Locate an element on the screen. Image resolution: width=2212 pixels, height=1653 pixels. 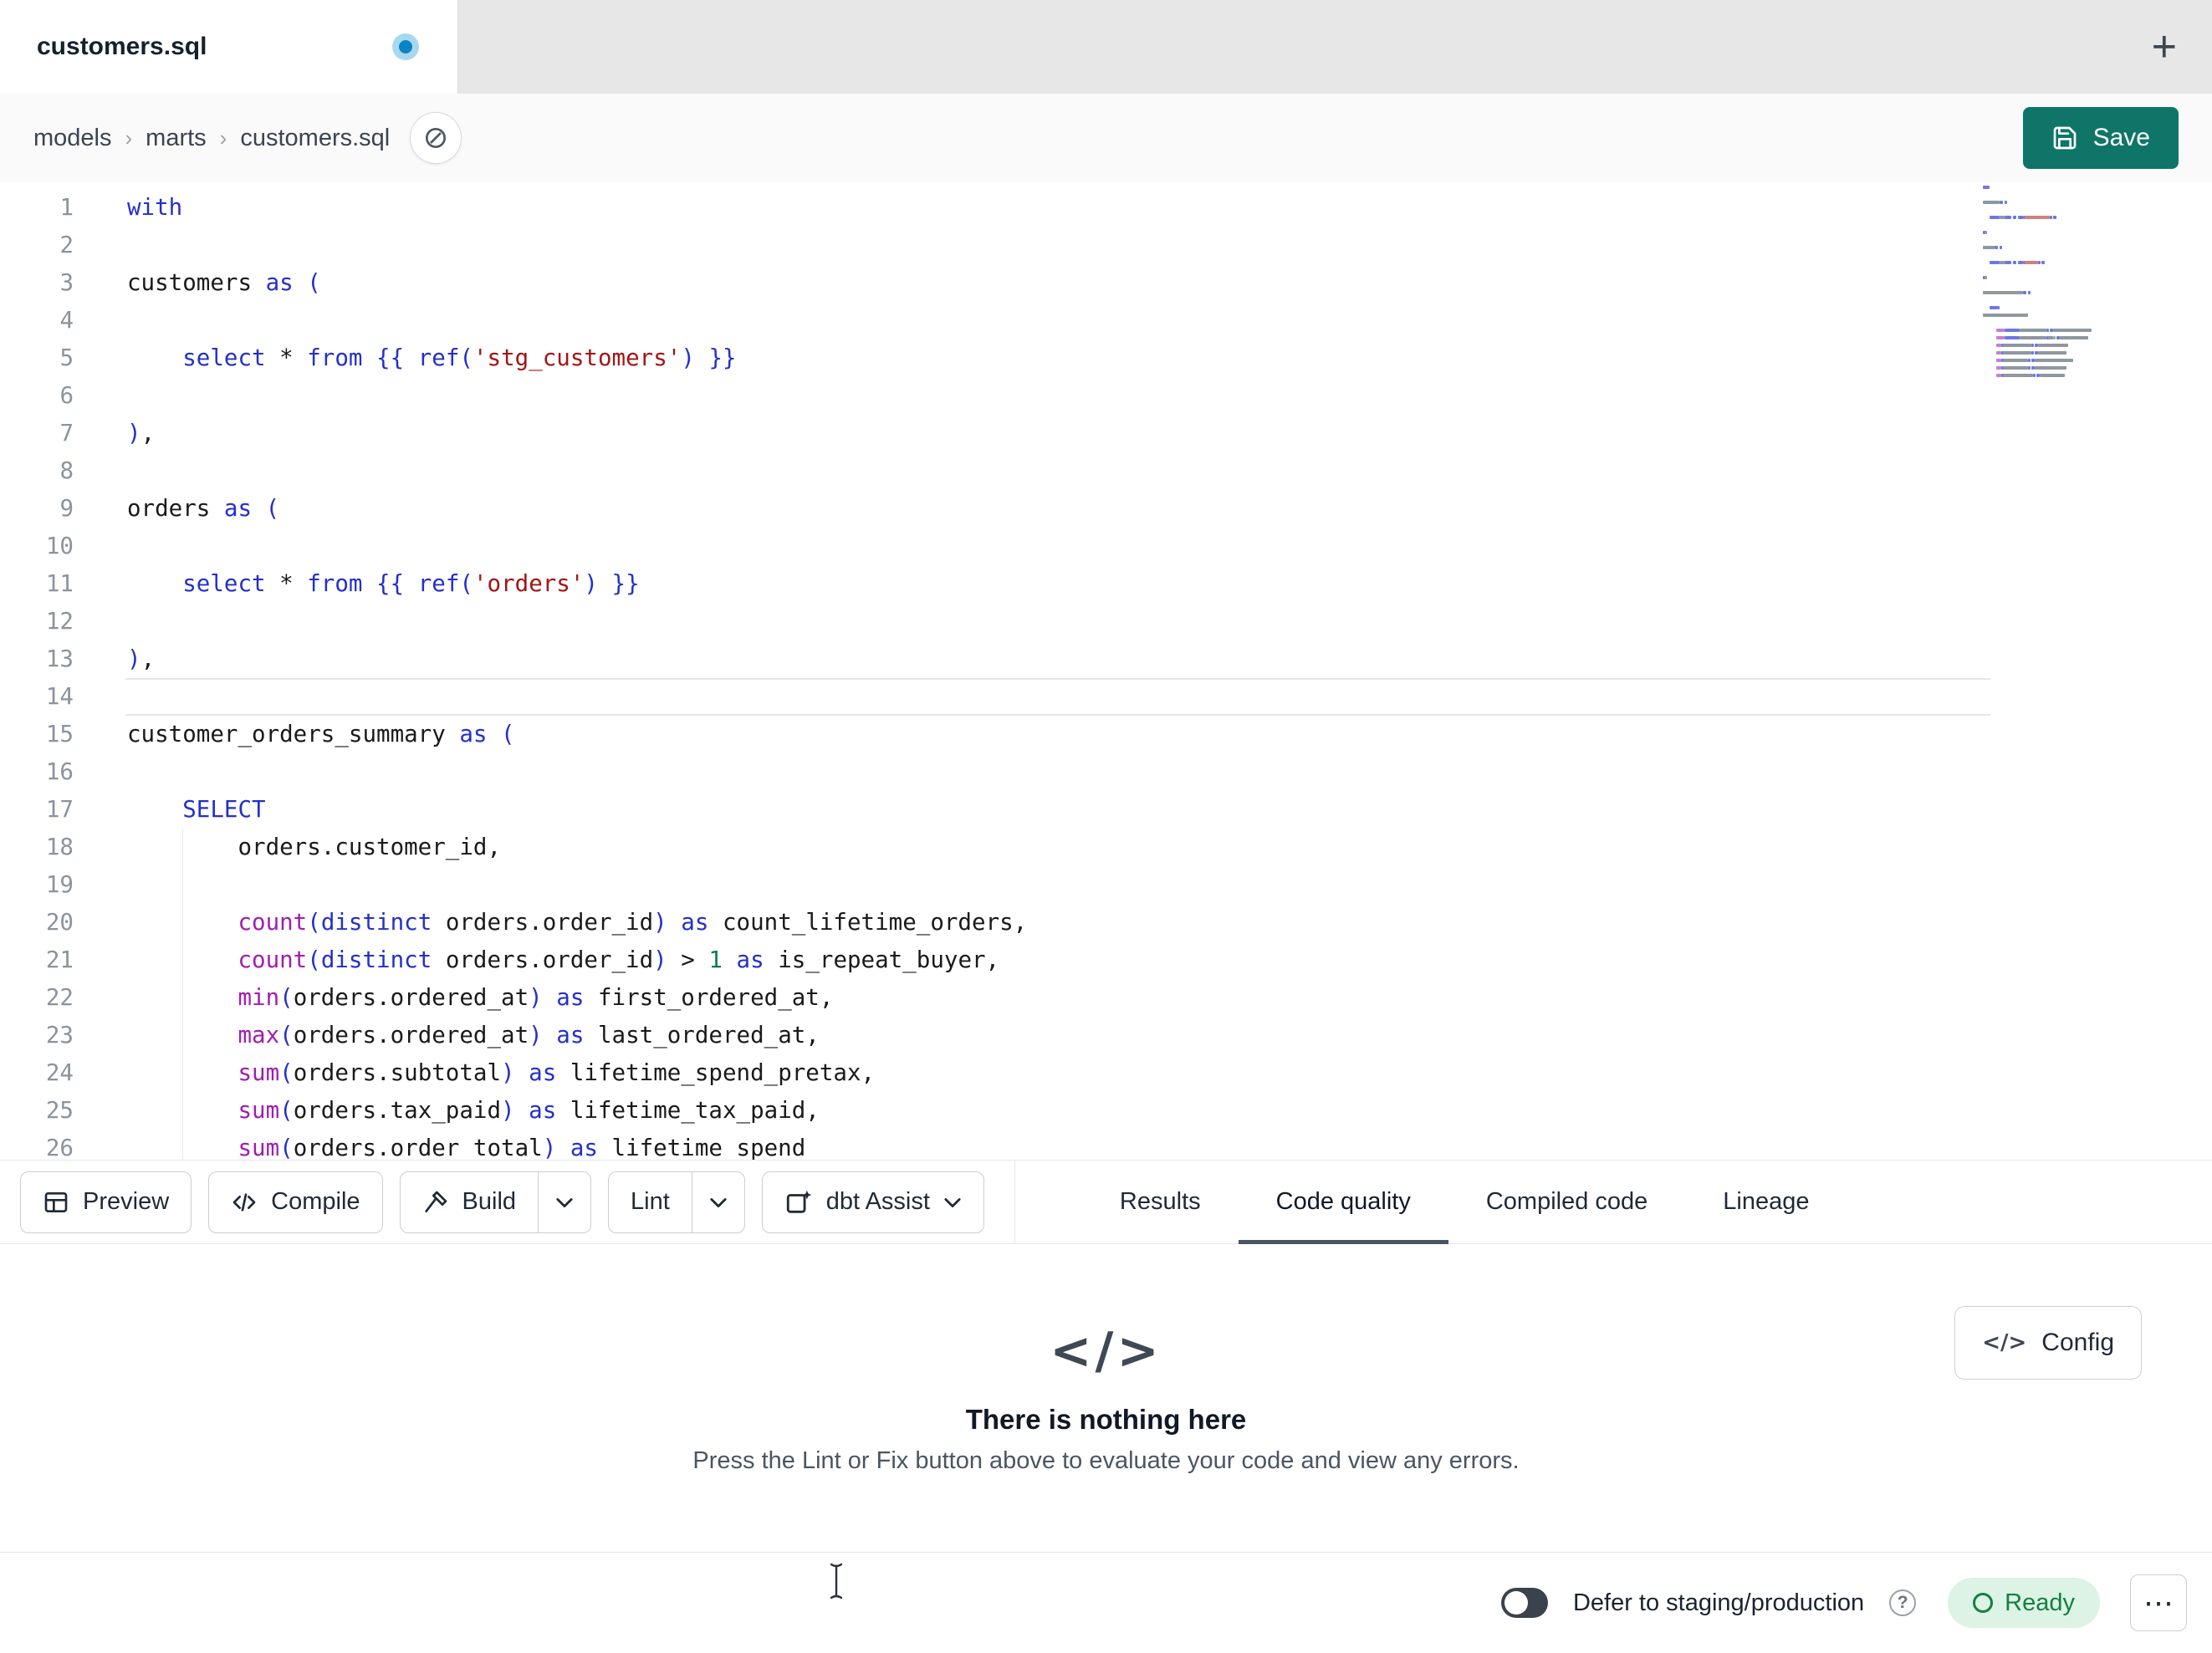
overflow-menu-button: ⋯ is located at coordinates (2158, 1602).